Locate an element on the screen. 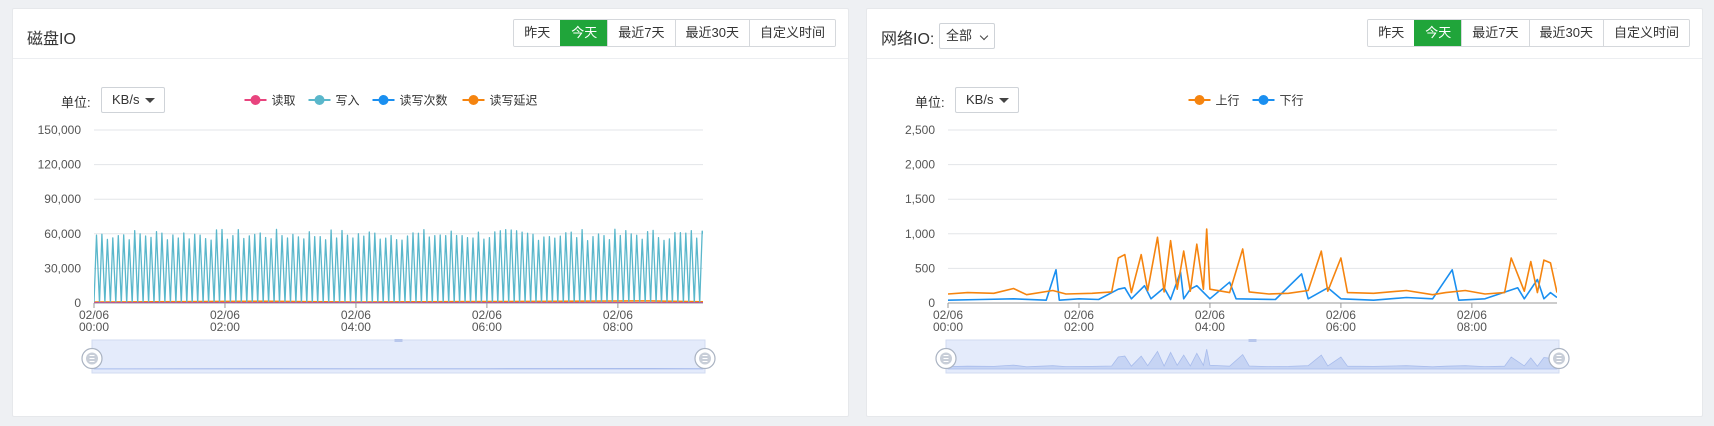 The height and width of the screenshot is (426, 1714). network-interface-select: 全部 is located at coordinates (967, 36).